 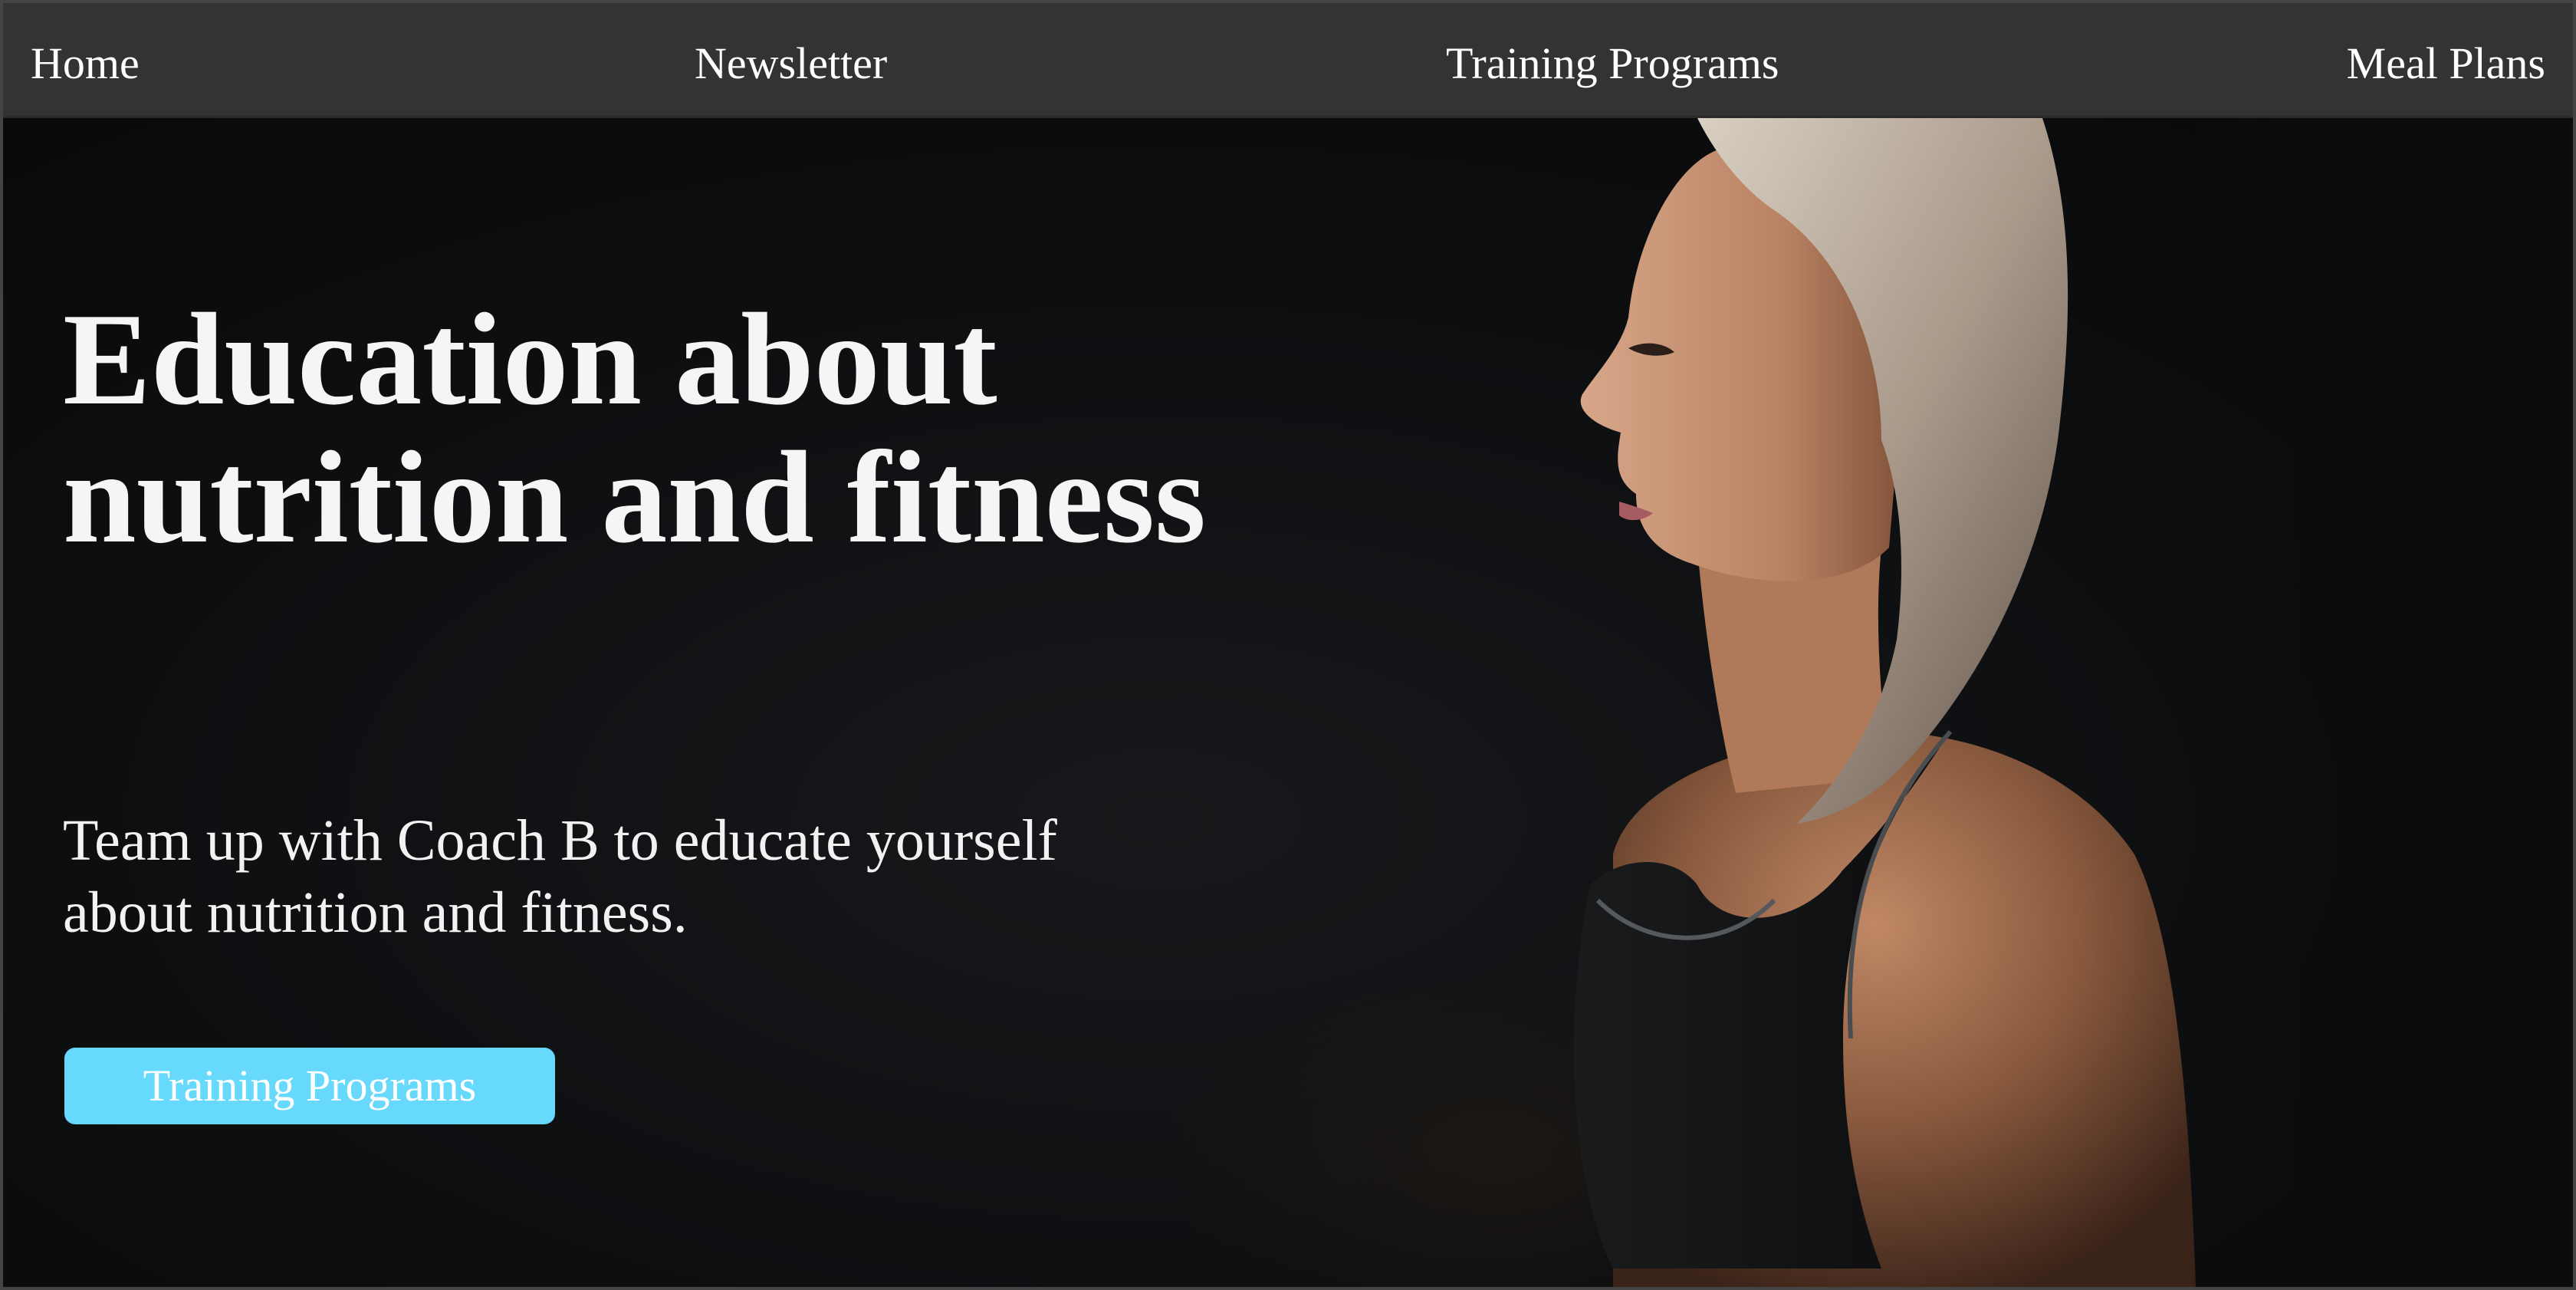 What do you see at coordinates (2446, 63) in the screenshot?
I see `nav-link-meal-plans: Meal Plans` at bounding box center [2446, 63].